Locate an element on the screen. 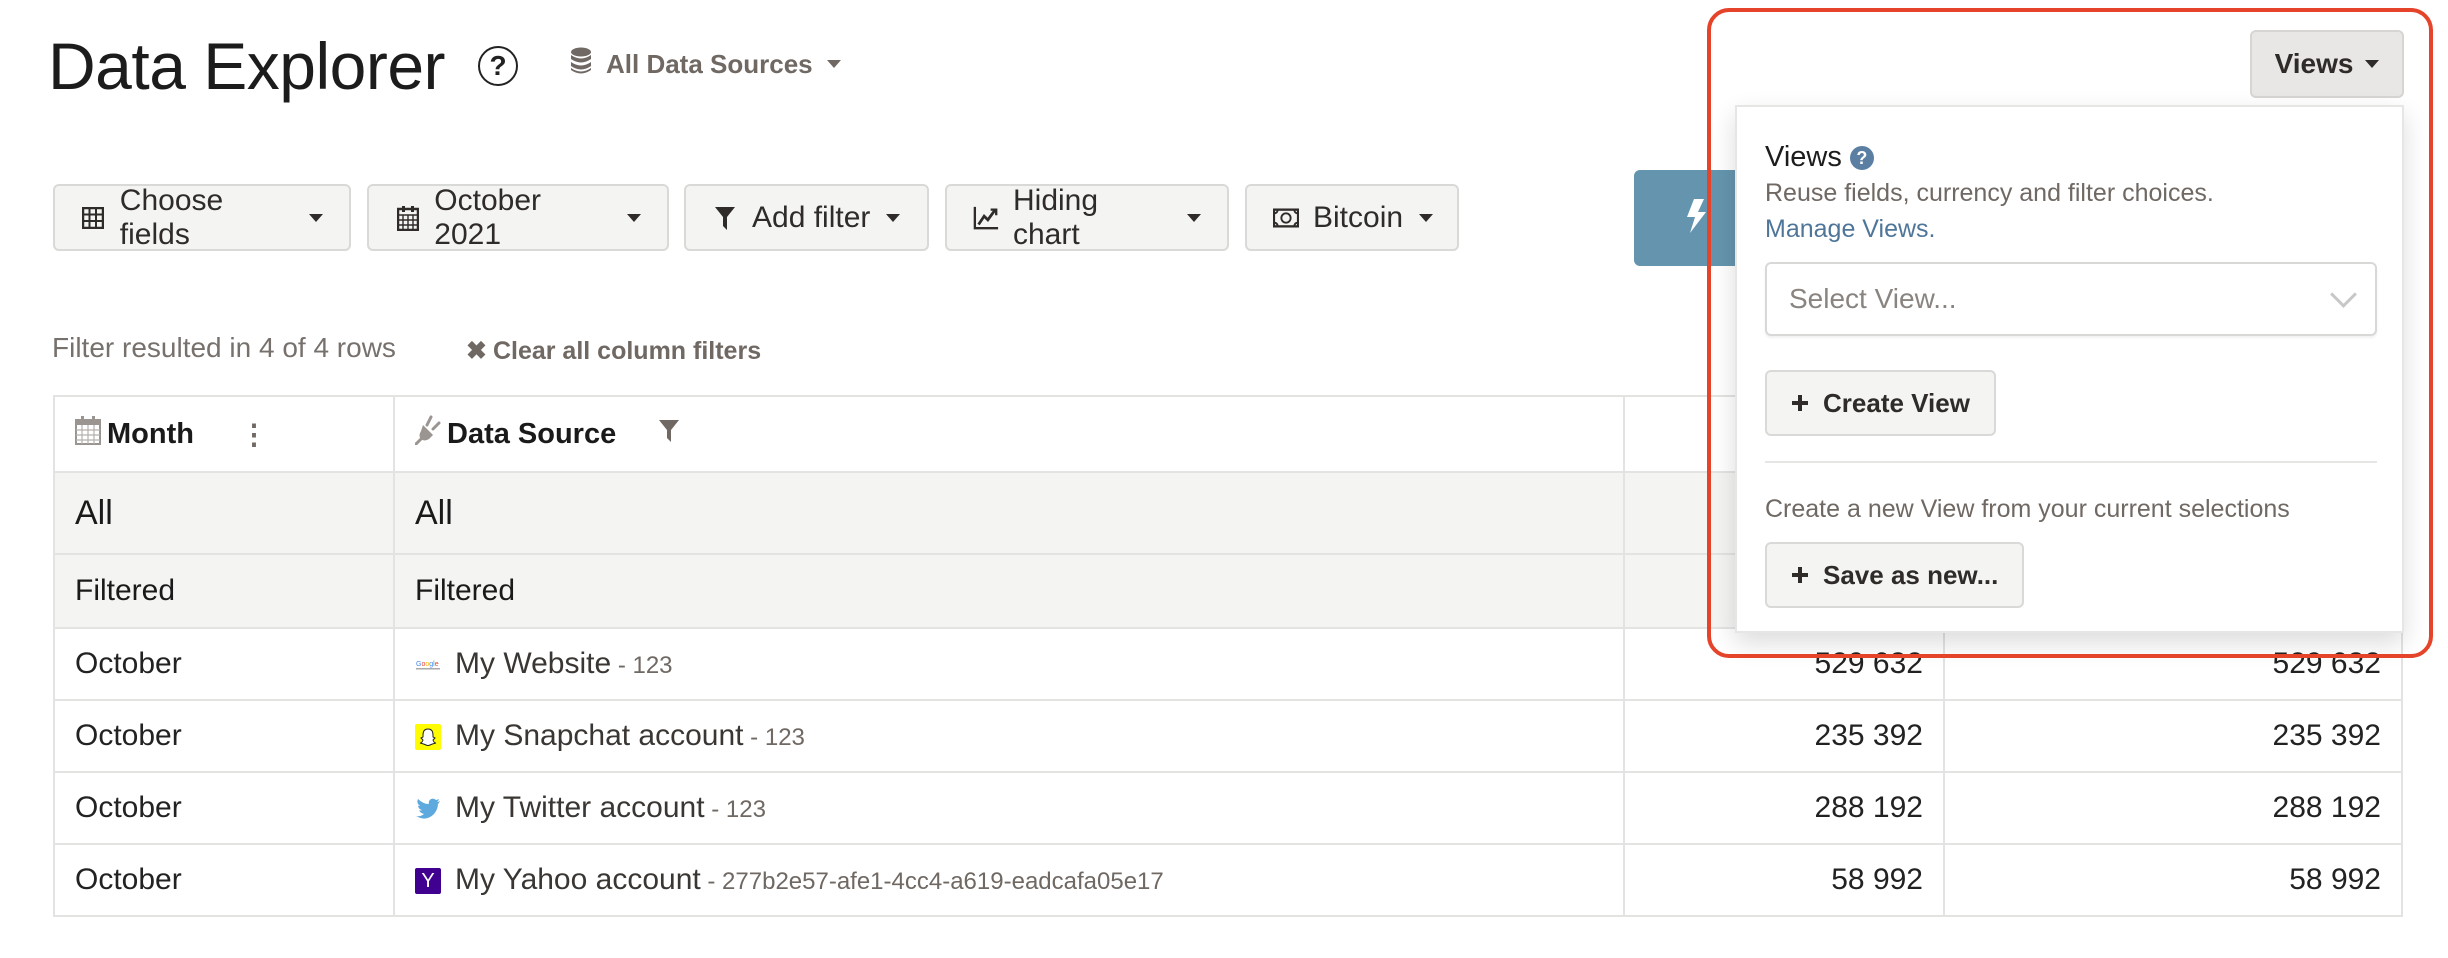 The width and height of the screenshot is (2448, 958). twitter-icon is located at coordinates (428, 809).